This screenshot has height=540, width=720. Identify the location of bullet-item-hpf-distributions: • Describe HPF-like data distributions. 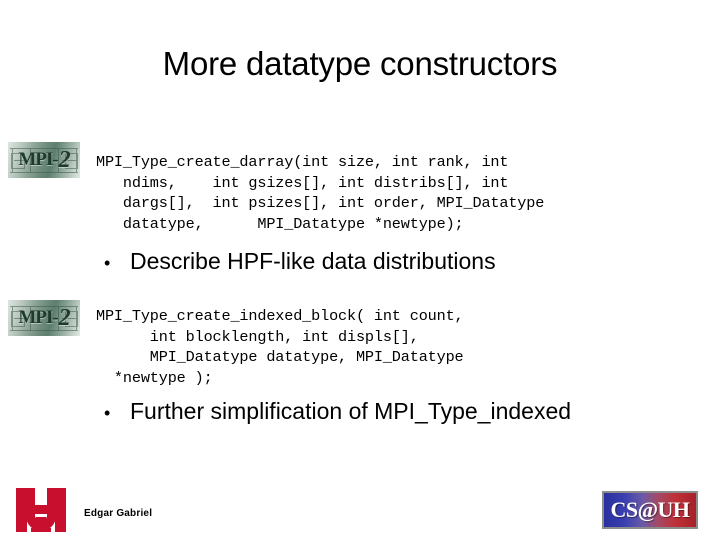
(300, 262).